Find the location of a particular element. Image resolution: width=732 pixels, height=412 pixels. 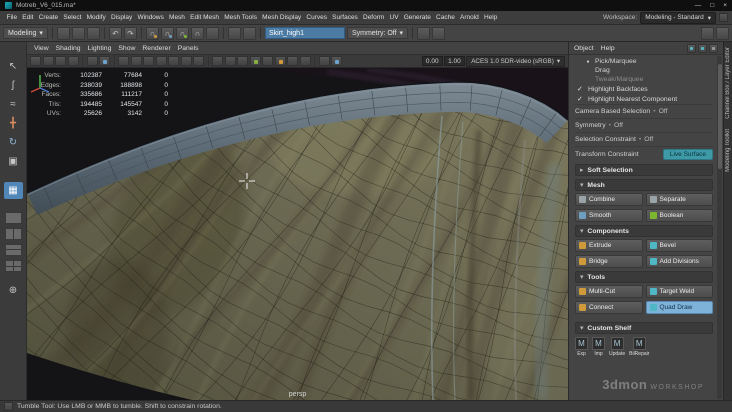

ambient-occlusion-icon is located at coordinates (280, 61).